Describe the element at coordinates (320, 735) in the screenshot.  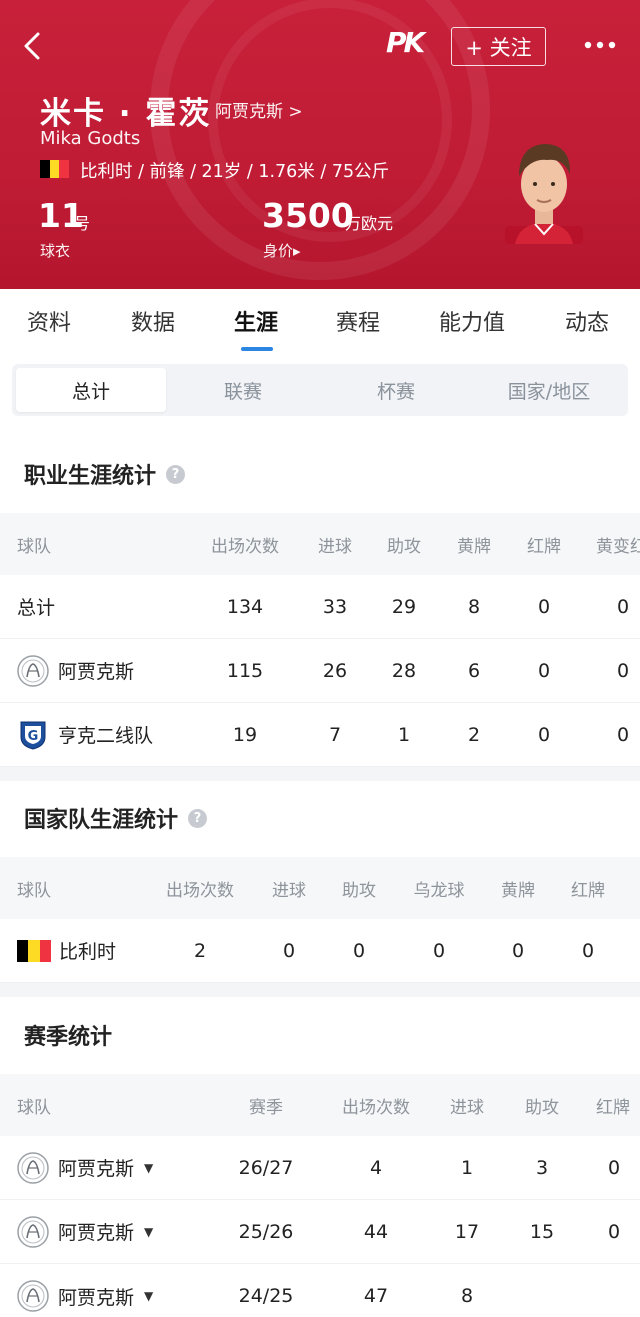
I see `table-row: G 亨克二线队 19 7 1 2 0 0` at that location.